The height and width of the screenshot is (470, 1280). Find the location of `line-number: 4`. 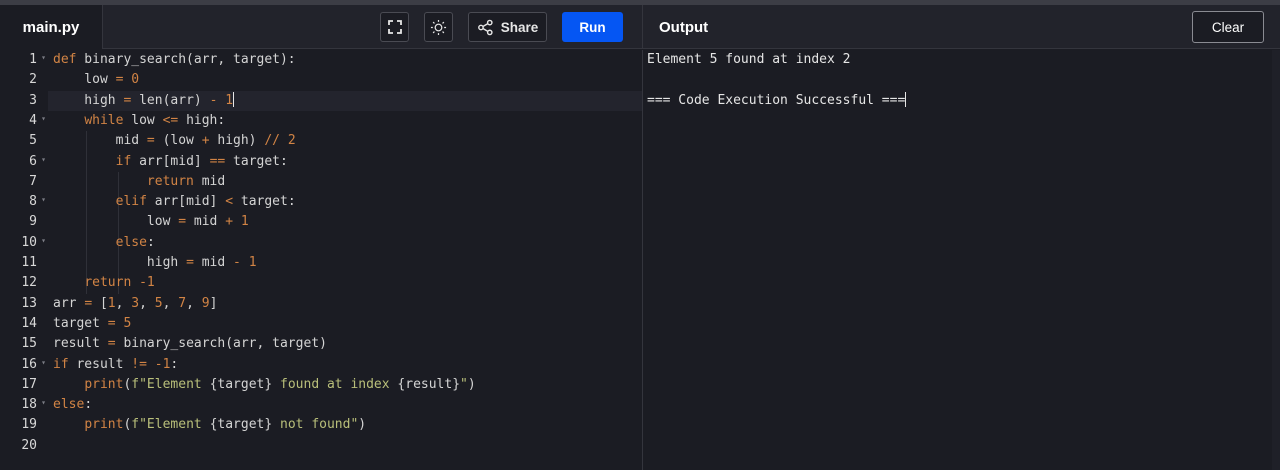

line-number: 4 is located at coordinates (33, 120).